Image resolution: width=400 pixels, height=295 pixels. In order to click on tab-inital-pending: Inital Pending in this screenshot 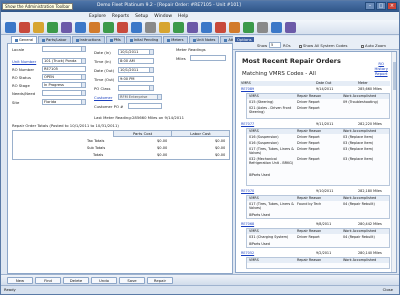, I will do `click(144, 39)`.